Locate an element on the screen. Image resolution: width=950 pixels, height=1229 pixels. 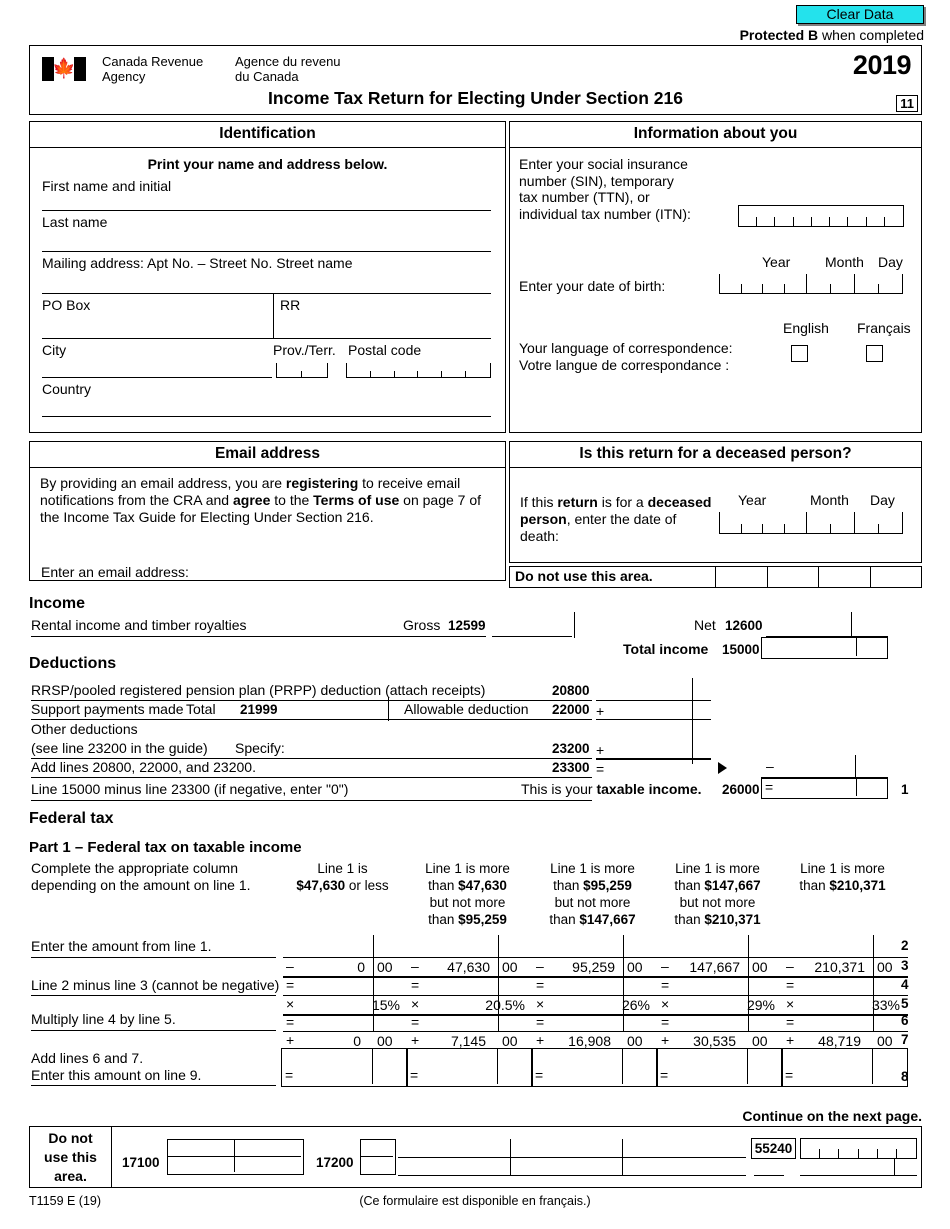
dob-month-cells is located at coordinates (831, 284).